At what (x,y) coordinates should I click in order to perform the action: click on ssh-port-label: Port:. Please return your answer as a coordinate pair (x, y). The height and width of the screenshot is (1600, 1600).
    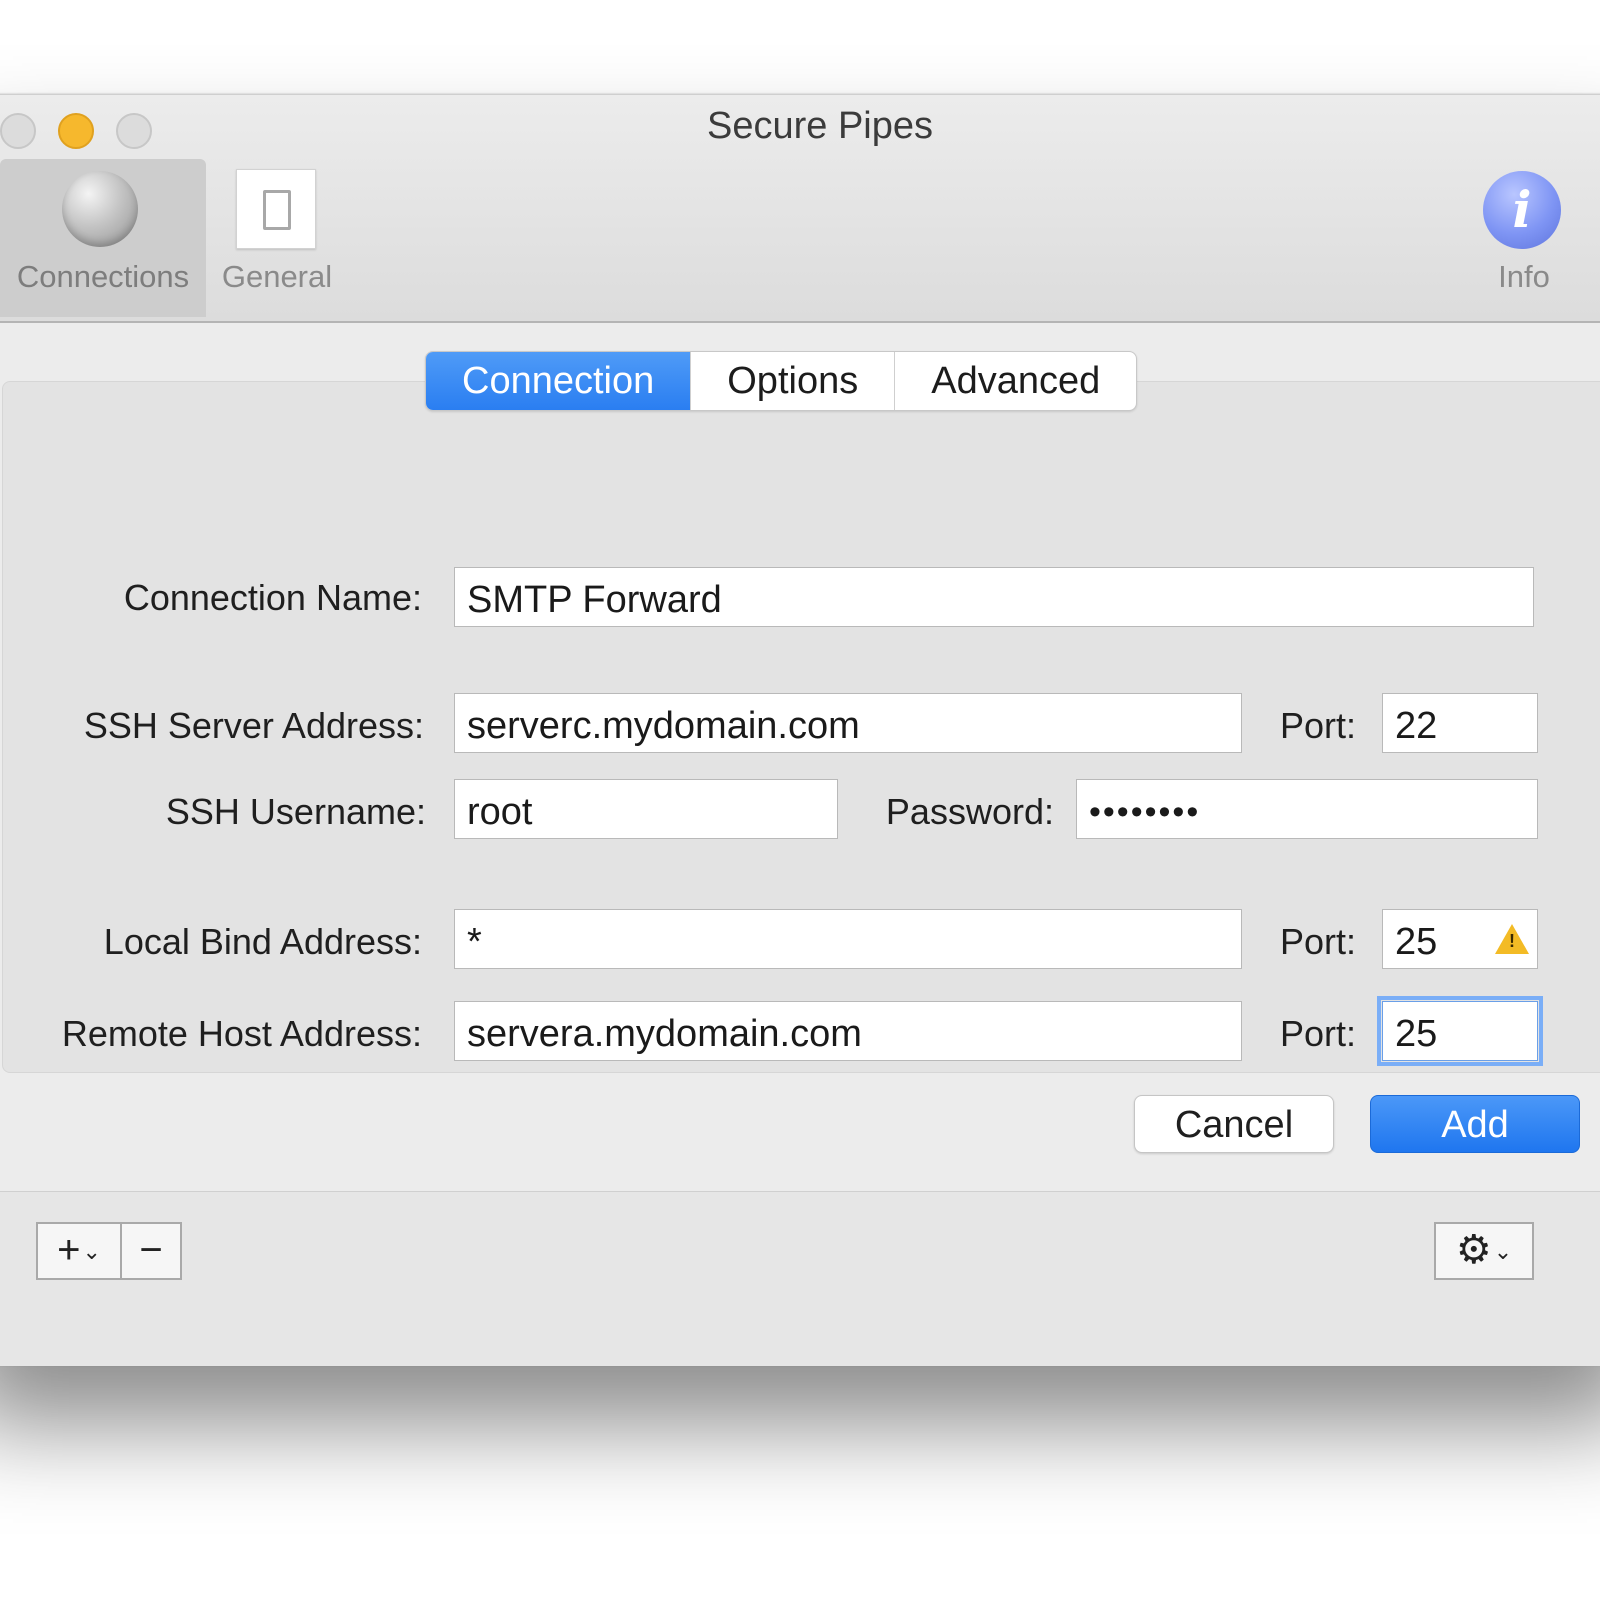
    Looking at the image, I should click on (1317, 725).